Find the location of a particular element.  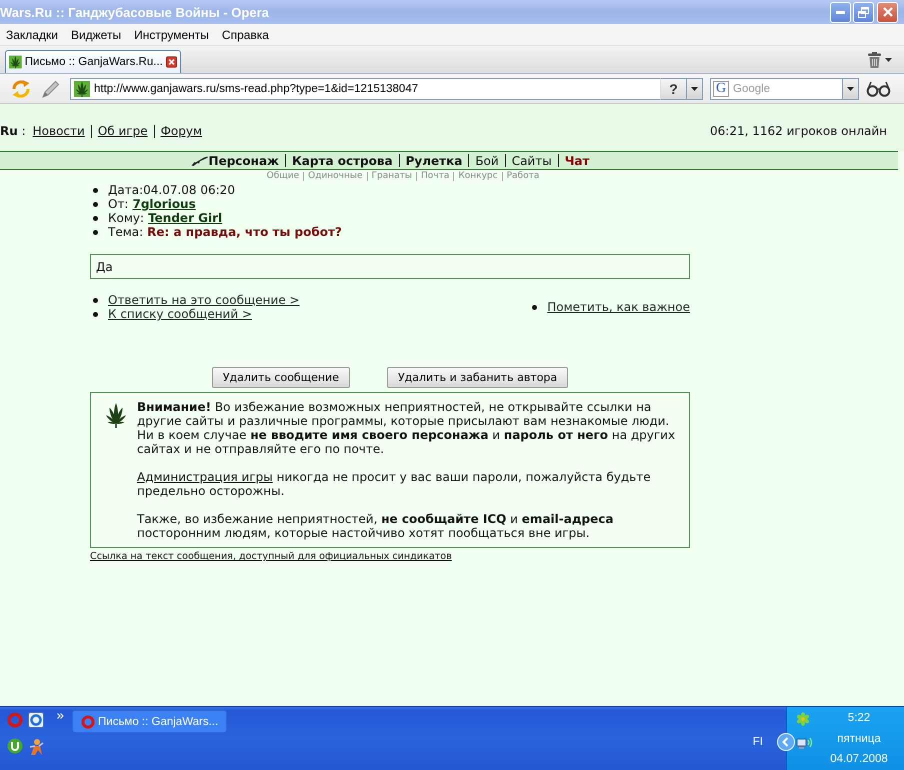

ring-icon is located at coordinates (88, 721).